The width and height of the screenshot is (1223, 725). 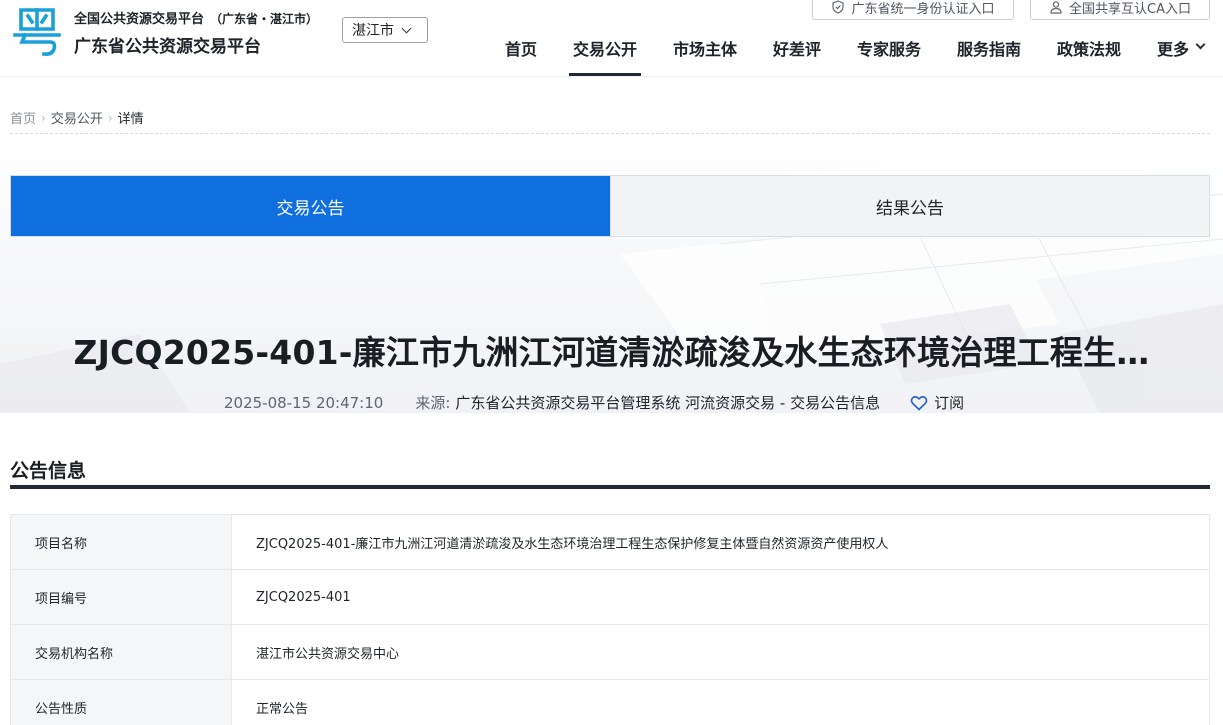 What do you see at coordinates (167, 47) in the screenshot?
I see `org-title: 广东省公共资源交易平台` at bounding box center [167, 47].